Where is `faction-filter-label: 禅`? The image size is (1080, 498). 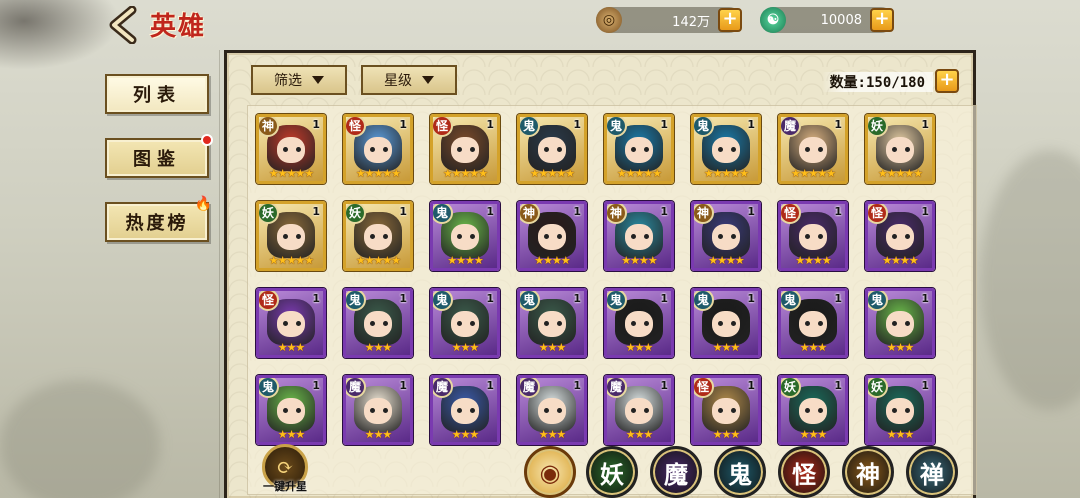 faction-filter-label: 禅 is located at coordinates (932, 474).